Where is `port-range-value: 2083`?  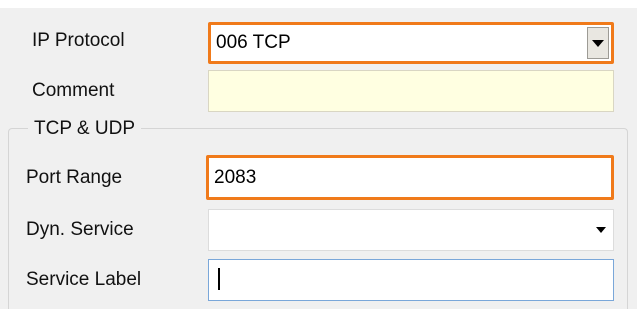
port-range-value: 2083 is located at coordinates (235, 177).